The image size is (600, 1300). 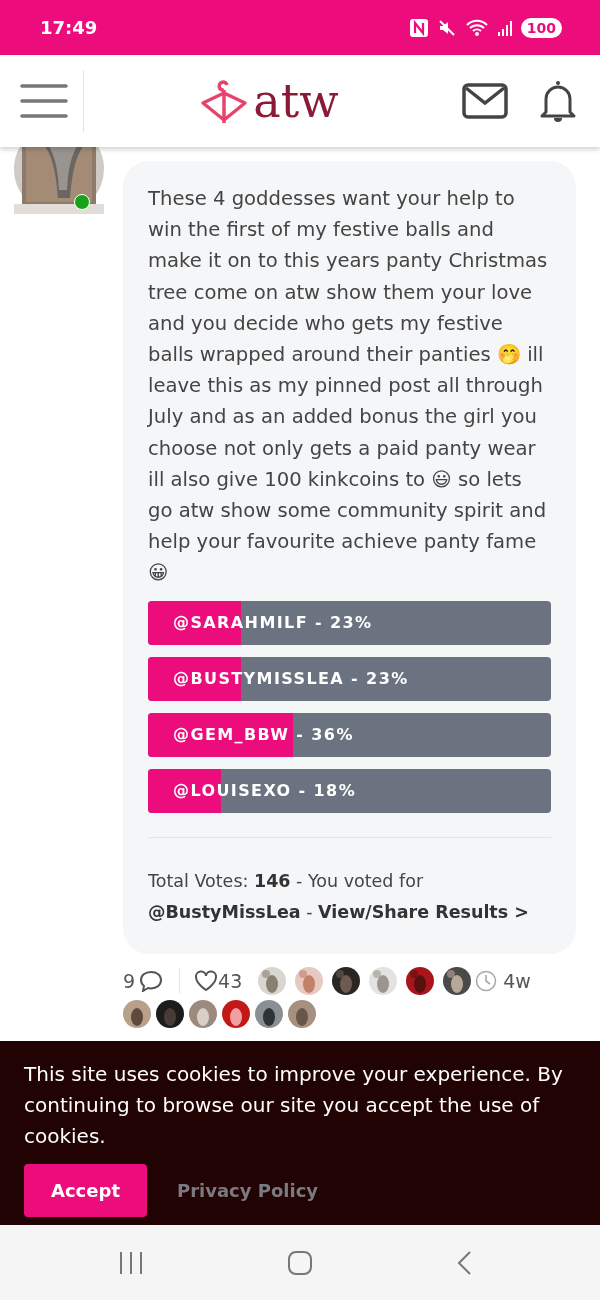 I want to click on clock-time: 17:49, so click(x=69, y=27).